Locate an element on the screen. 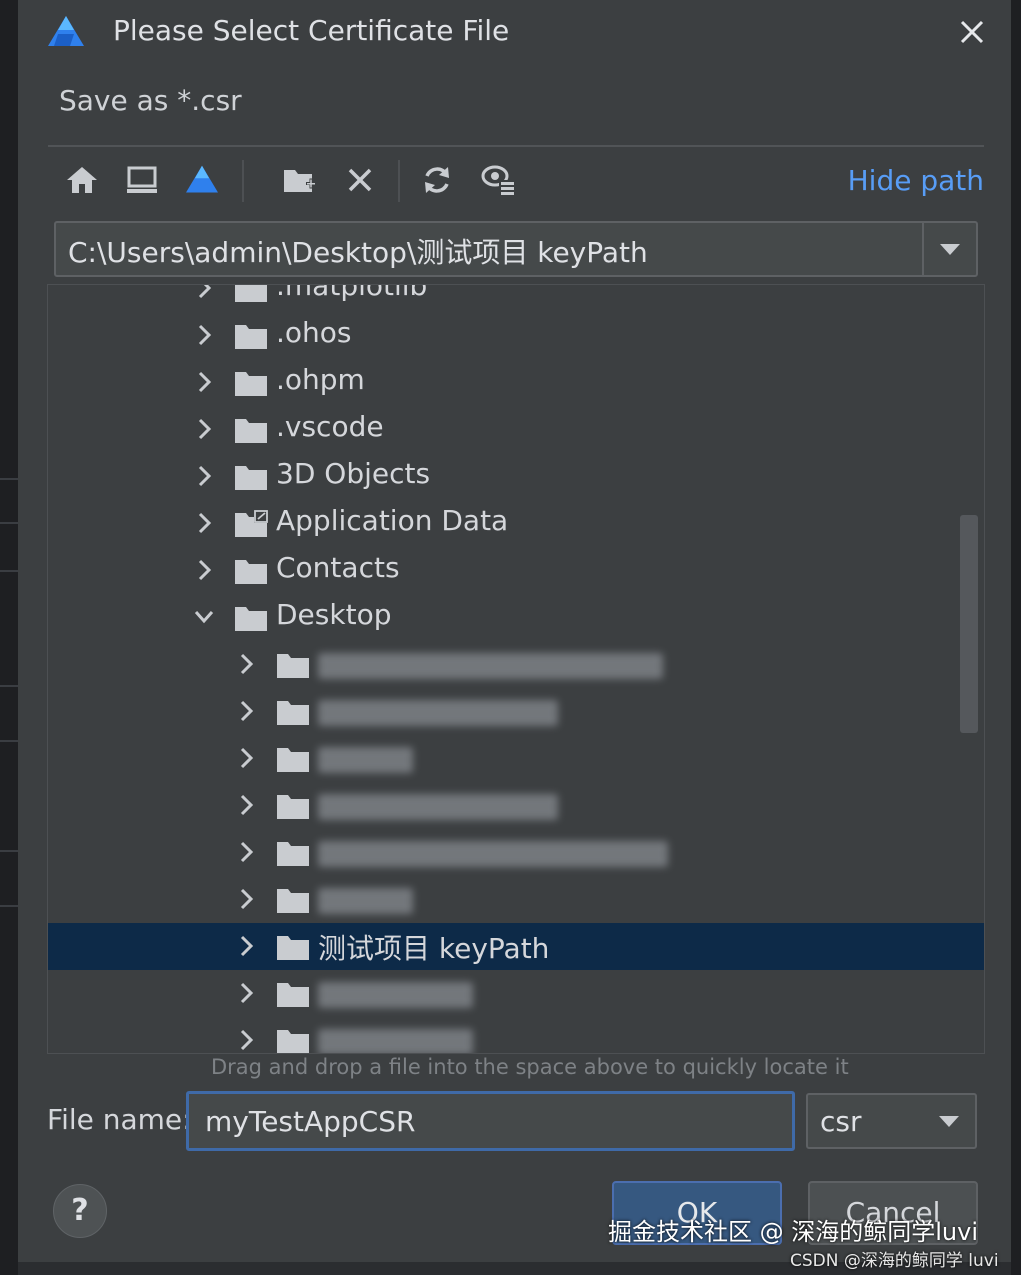  tree-item-label: Application Data is located at coordinates (392, 520).